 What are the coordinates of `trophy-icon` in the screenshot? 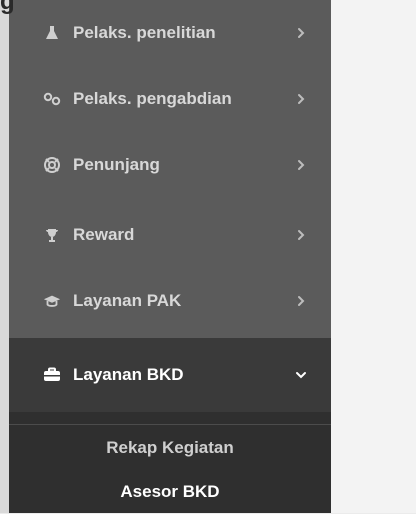 It's located at (52, 235).